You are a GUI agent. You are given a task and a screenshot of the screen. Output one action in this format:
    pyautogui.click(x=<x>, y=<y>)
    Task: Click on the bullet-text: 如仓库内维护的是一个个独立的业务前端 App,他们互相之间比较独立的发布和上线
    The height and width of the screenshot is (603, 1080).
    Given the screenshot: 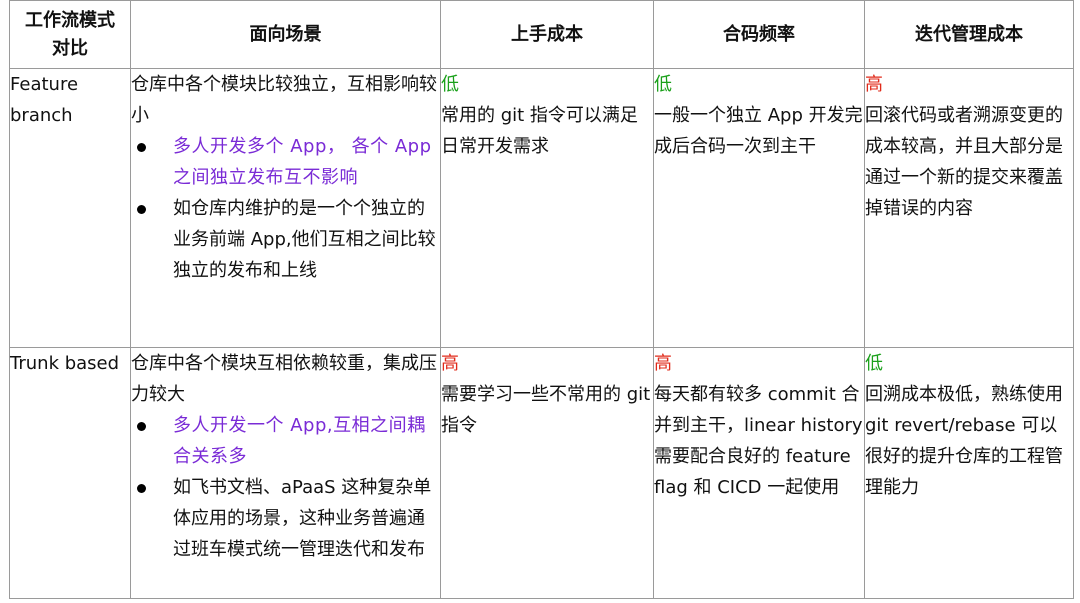 What is the action you would take?
    pyautogui.click(x=304, y=239)
    